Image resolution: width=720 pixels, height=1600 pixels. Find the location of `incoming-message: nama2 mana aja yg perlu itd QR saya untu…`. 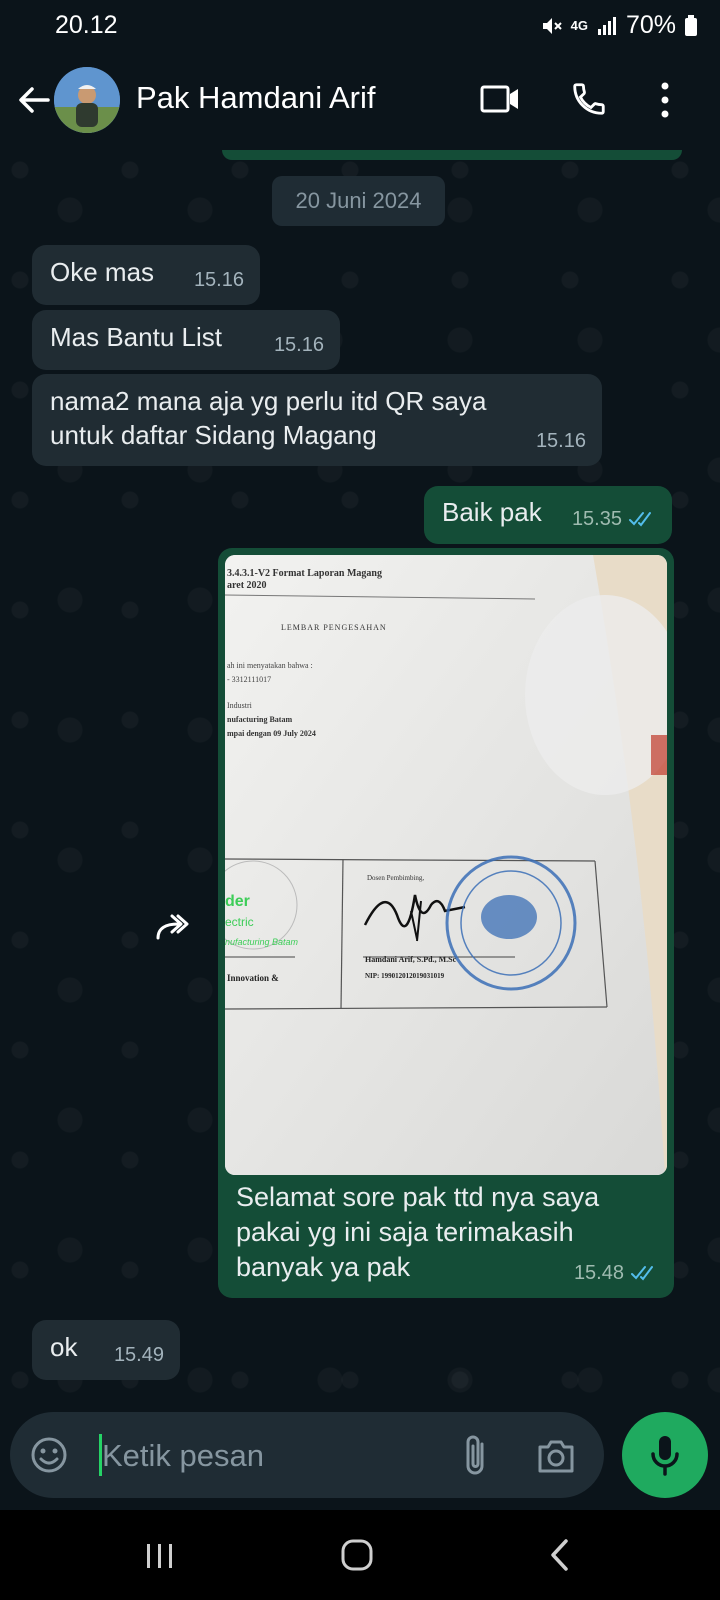

incoming-message: nama2 mana aja yg perlu itd QR saya untu… is located at coordinates (317, 420).